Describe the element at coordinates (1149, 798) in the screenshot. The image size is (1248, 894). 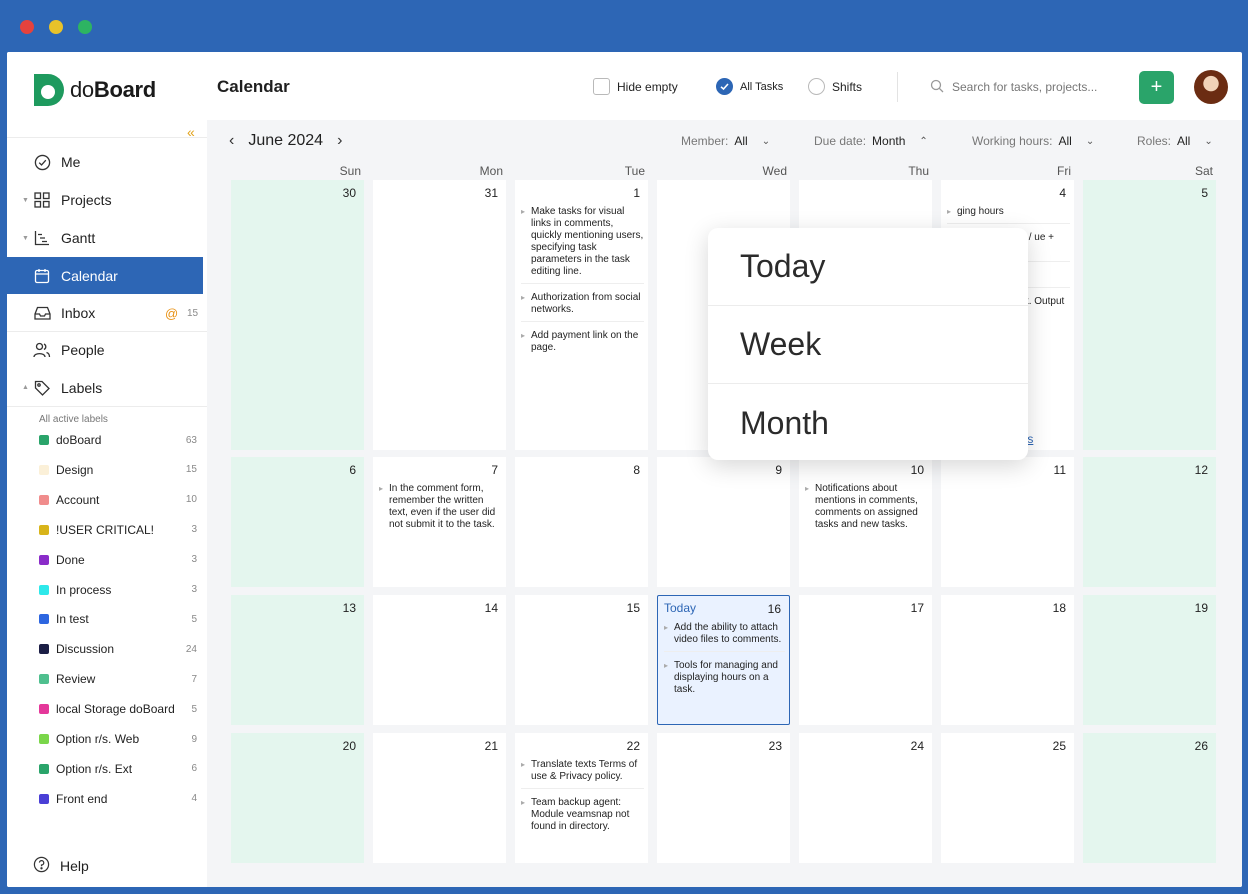
I see `day-cell: 26` at that location.